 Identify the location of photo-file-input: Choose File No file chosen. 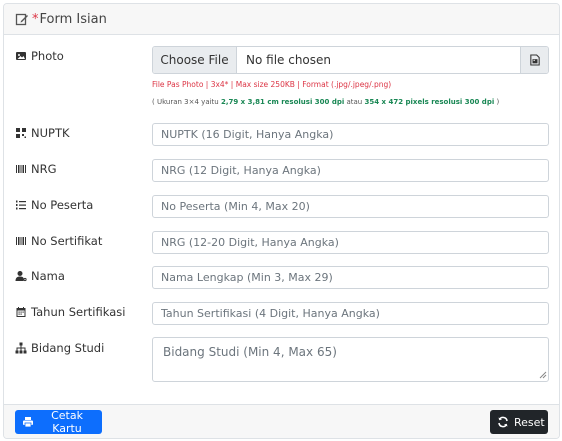
(350, 60).